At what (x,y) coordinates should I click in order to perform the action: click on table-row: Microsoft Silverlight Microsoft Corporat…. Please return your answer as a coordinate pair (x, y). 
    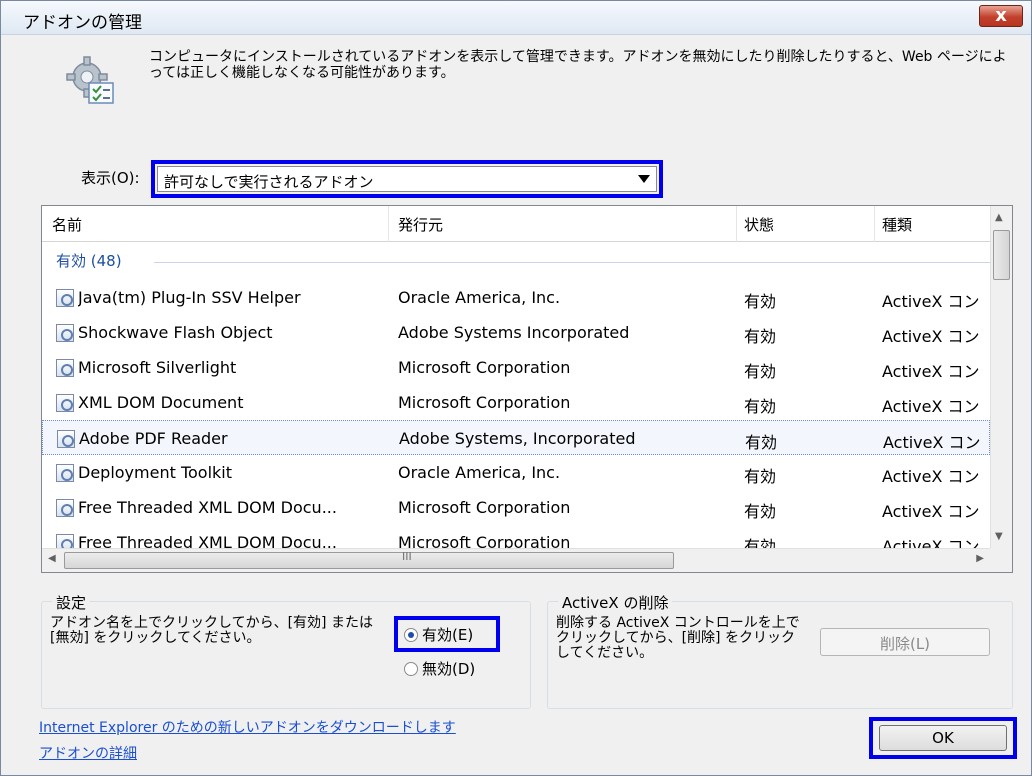
    Looking at the image, I should click on (516, 367).